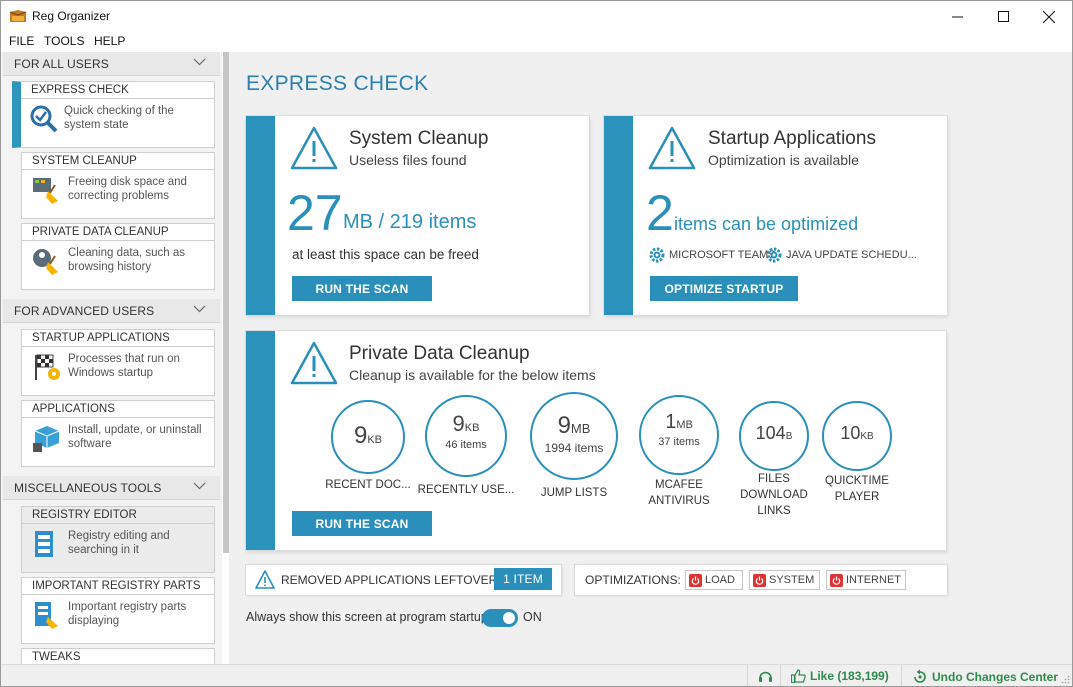 This screenshot has height=687, width=1073. What do you see at coordinates (111, 311) in the screenshot?
I see `section-for-advanced-users: FOR ADVANCED USERS` at bounding box center [111, 311].